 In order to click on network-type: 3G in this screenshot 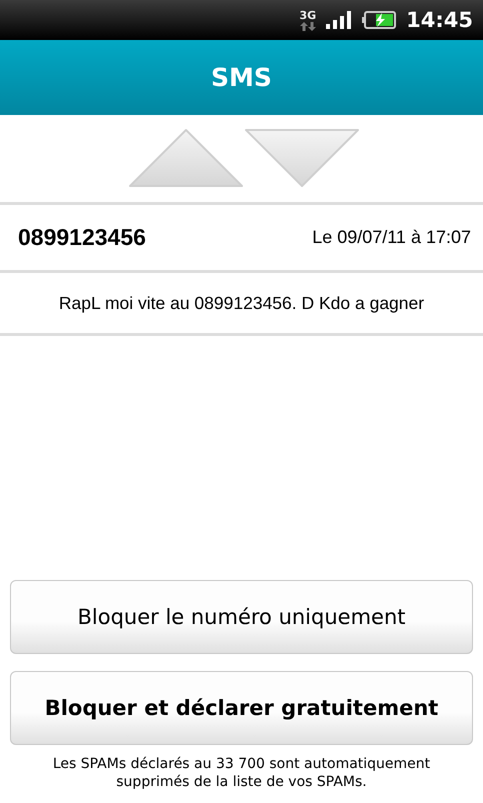, I will do `click(307, 16)`.